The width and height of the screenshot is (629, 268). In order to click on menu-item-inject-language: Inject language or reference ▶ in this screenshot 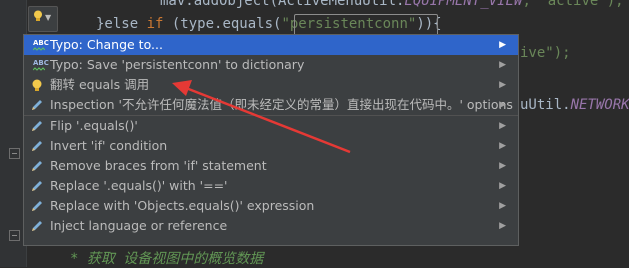, I will do `click(271, 226)`.